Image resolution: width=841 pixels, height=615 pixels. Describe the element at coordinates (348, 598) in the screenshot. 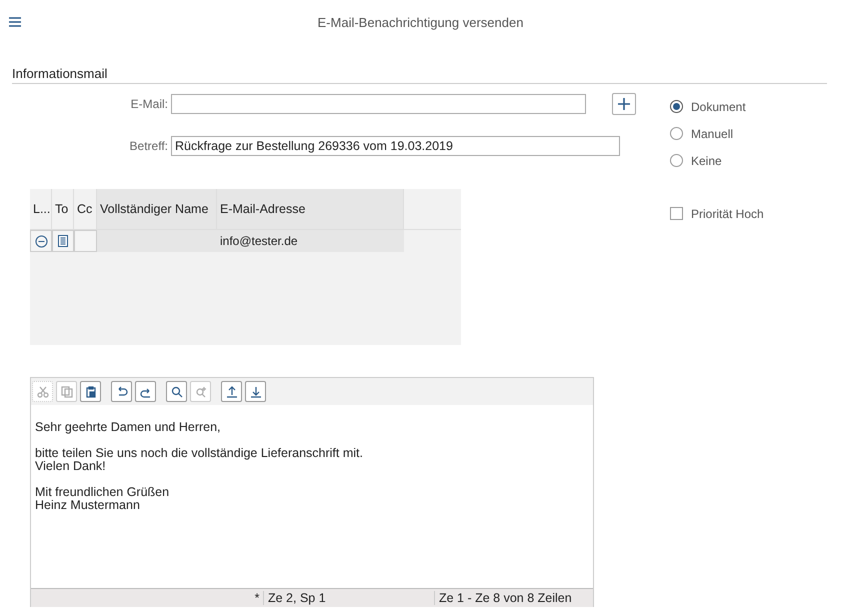

I see `cursor-position: Ze 2, Sp 1` at that location.